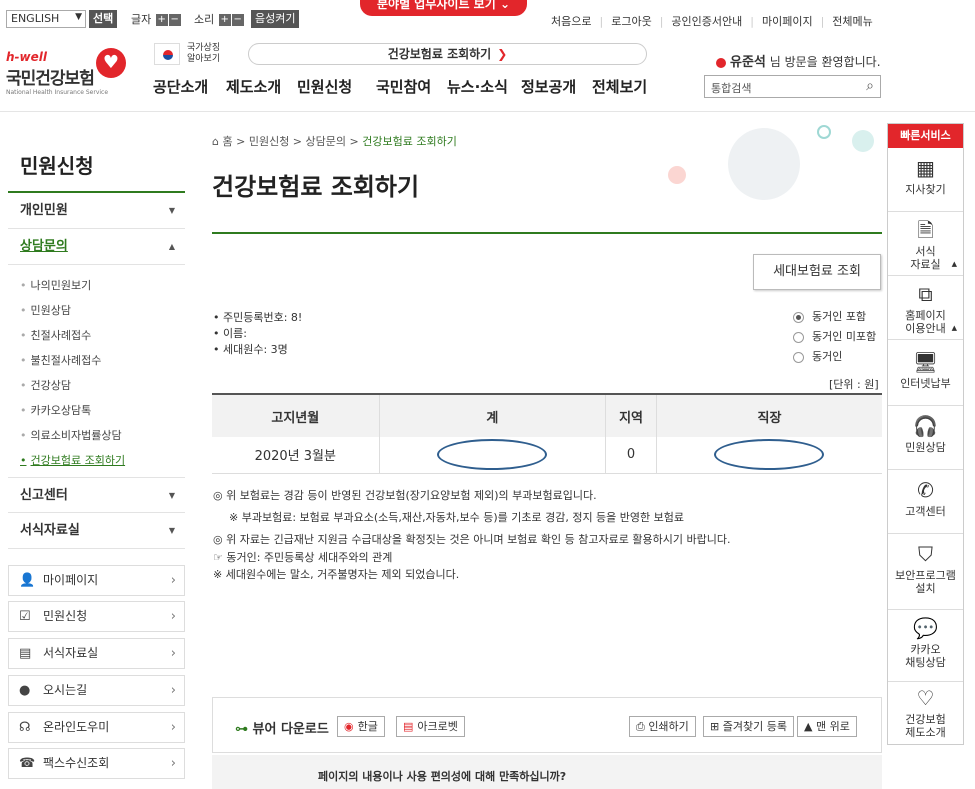 The image size is (975, 789). Describe the element at coordinates (25, 653) in the screenshot. I see `book-icon: ▤` at that location.